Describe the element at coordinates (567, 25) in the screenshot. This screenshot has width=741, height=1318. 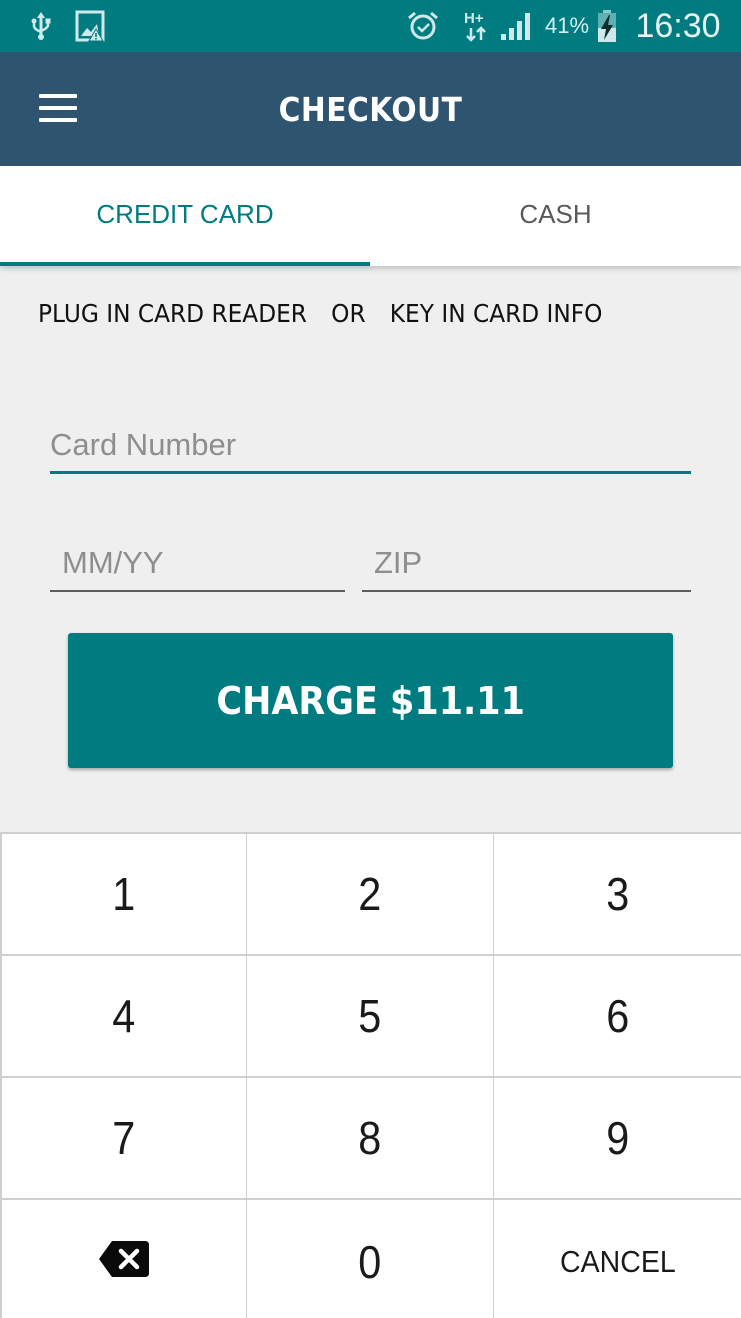
I see `battery-percent: 41%` at that location.